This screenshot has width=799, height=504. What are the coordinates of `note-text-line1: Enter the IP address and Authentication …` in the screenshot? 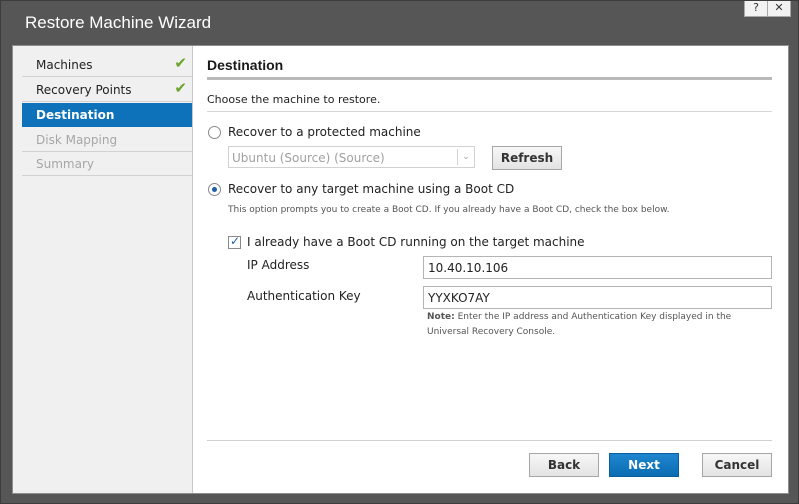 It's located at (593, 317).